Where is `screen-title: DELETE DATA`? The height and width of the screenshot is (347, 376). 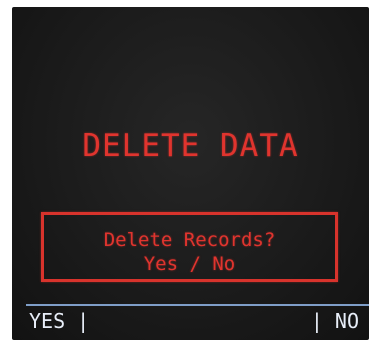
screen-title: DELETE DATA is located at coordinates (190, 146).